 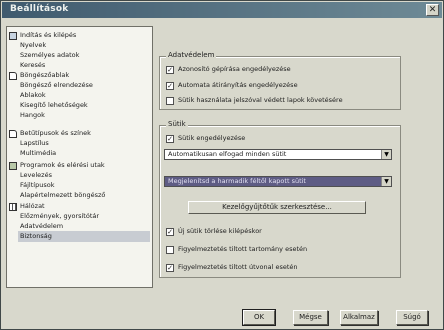 I want to click on cookies-group-label: Sütik, so click(x=177, y=124).